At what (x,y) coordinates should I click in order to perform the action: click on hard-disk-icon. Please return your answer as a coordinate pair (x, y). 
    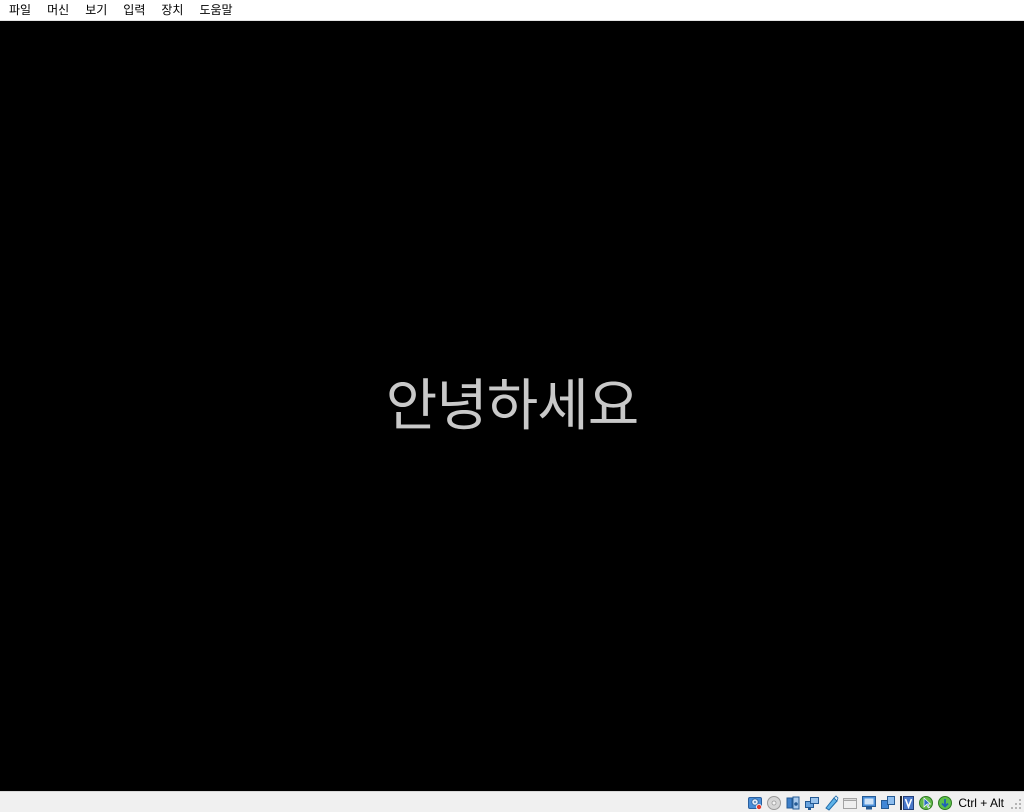
    Looking at the image, I should click on (755, 803).